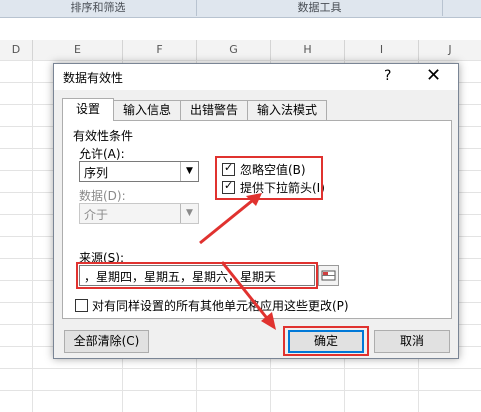  I want to click on arrow-to-ok, so click(246, 292).